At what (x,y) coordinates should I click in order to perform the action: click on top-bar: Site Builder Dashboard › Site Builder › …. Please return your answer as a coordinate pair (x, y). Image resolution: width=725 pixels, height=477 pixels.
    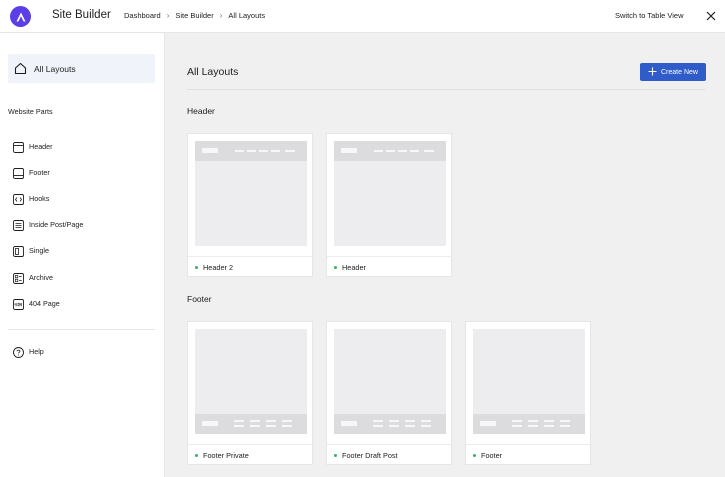
    Looking at the image, I should click on (362, 16).